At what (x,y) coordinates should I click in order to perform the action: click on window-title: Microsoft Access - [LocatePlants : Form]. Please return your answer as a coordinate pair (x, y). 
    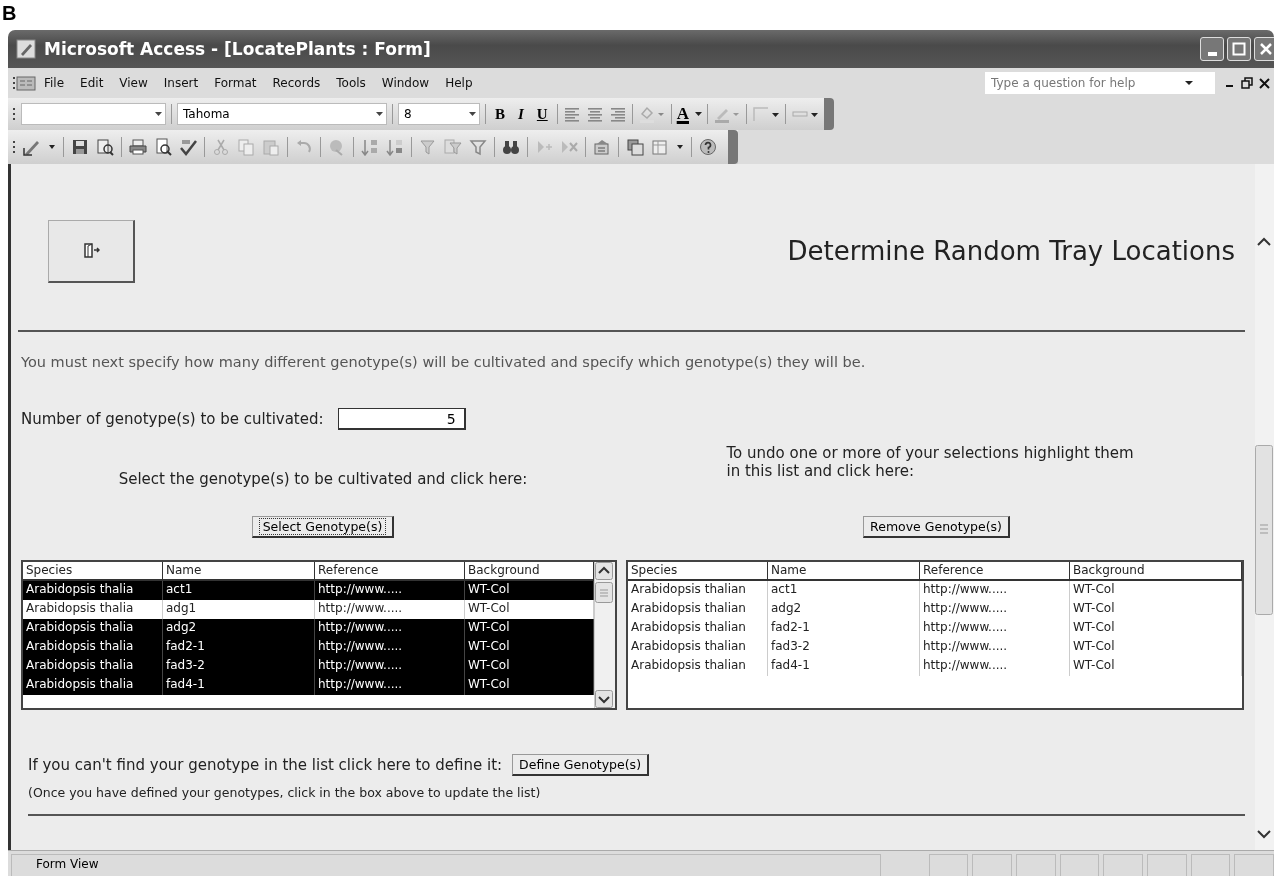
    Looking at the image, I should click on (238, 49).